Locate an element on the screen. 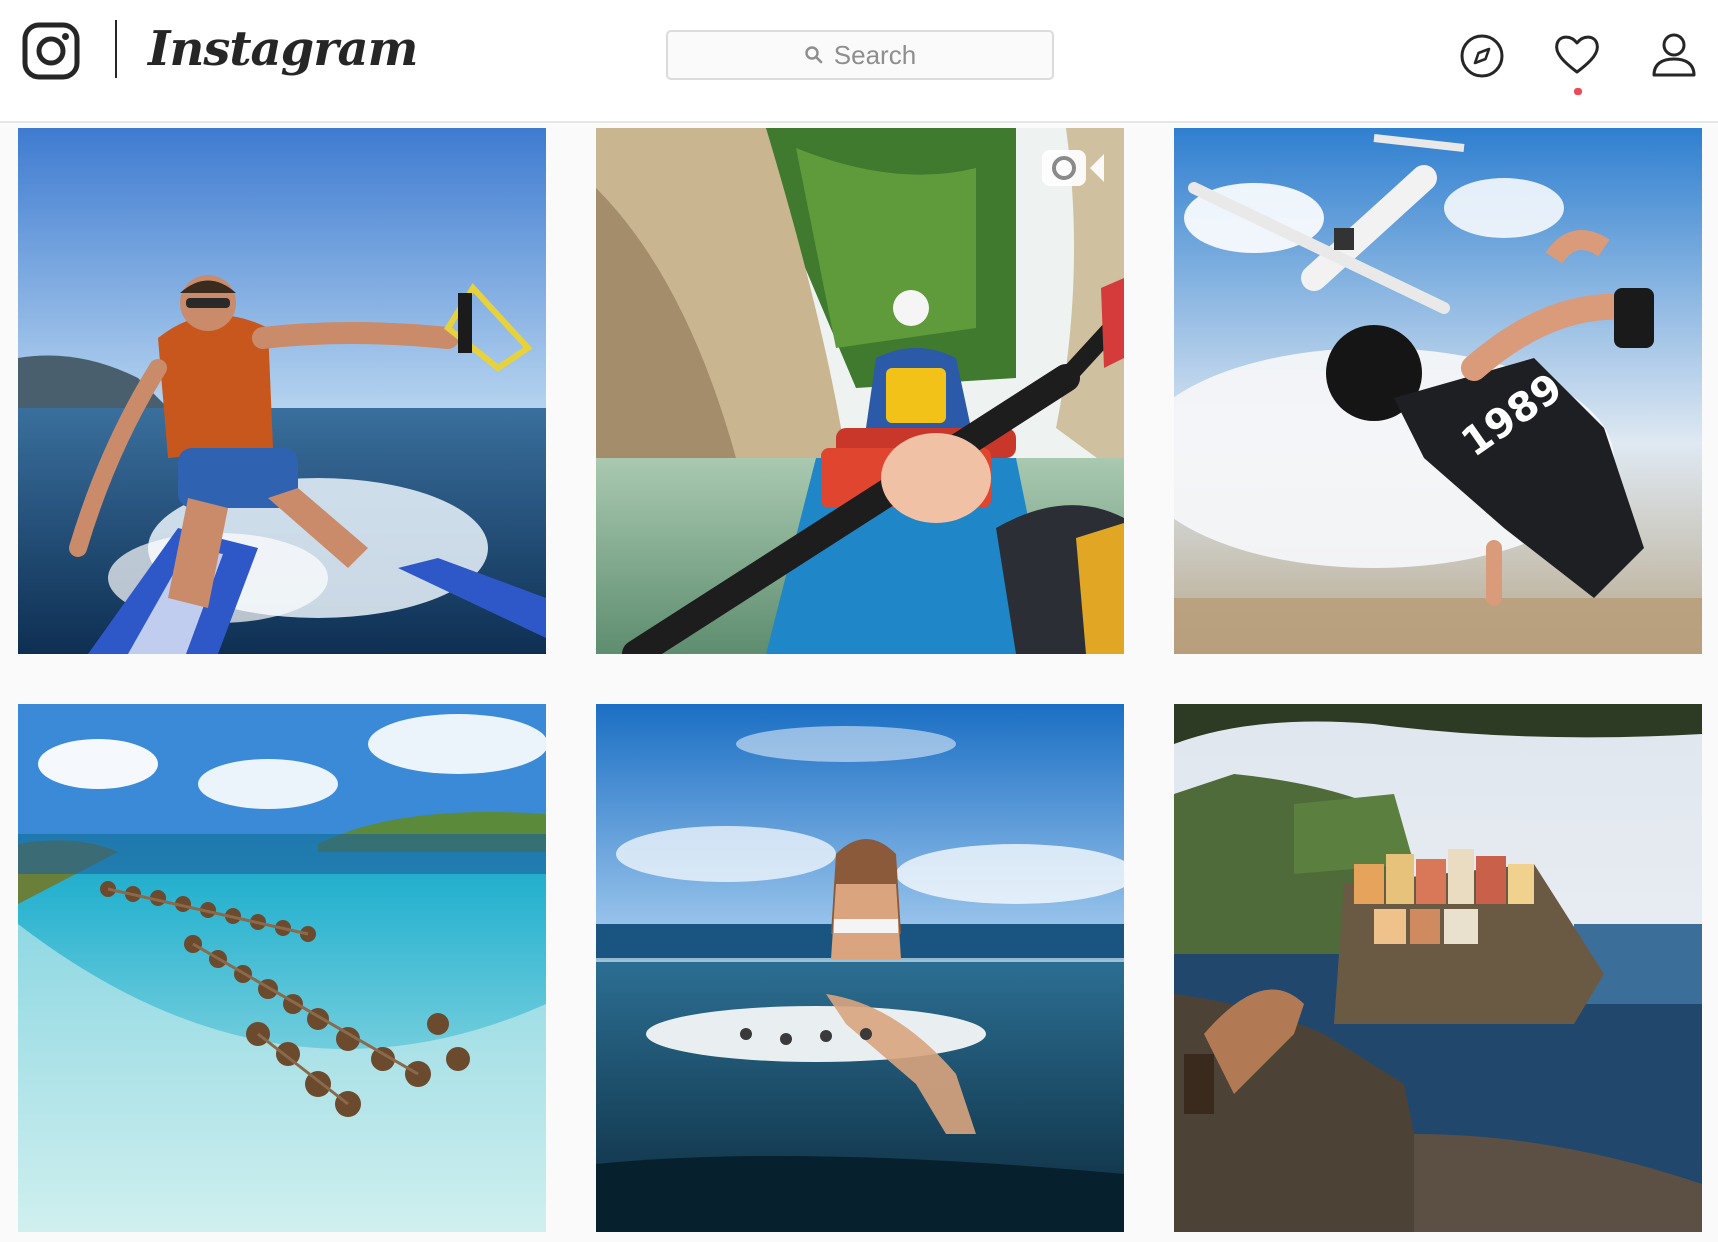 The height and width of the screenshot is (1242, 1718). post-thumbnail-bungalows is located at coordinates (282, 968).